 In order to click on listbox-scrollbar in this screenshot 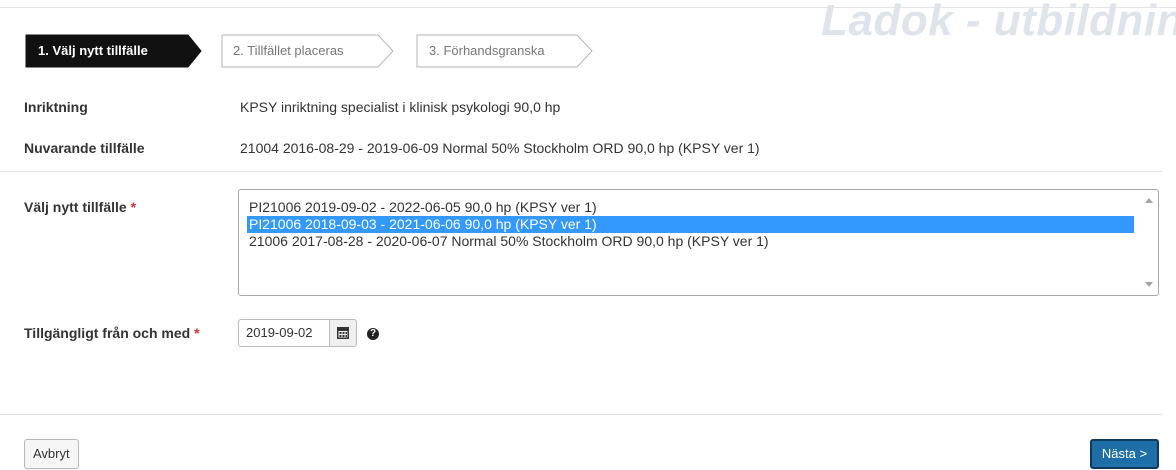, I will do `click(1149, 242)`.